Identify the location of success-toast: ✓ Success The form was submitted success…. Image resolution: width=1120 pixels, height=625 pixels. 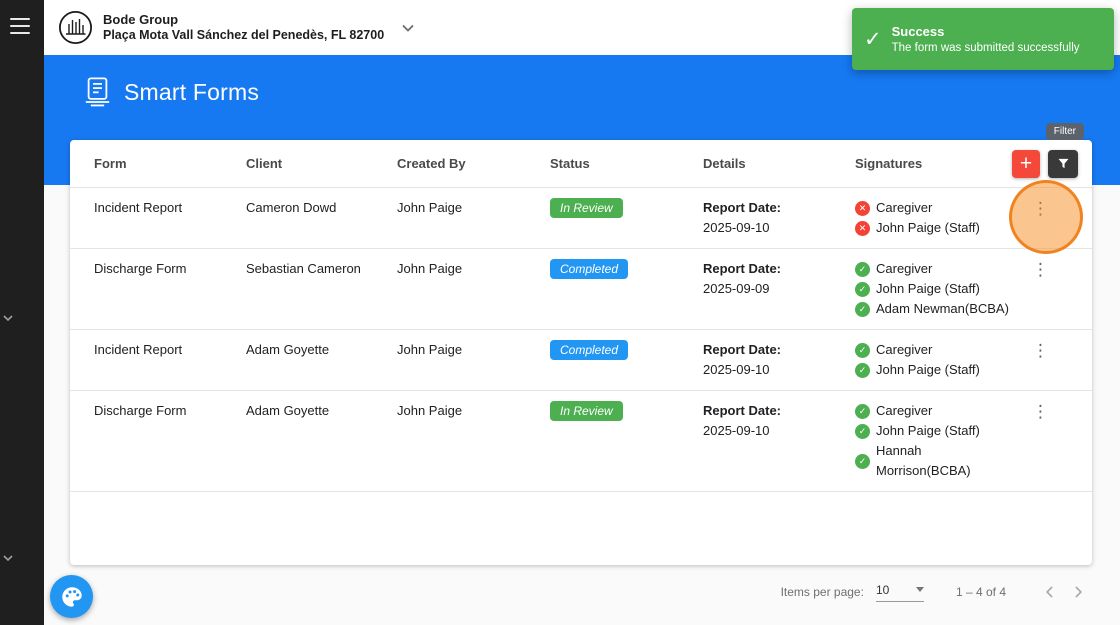
(983, 39).